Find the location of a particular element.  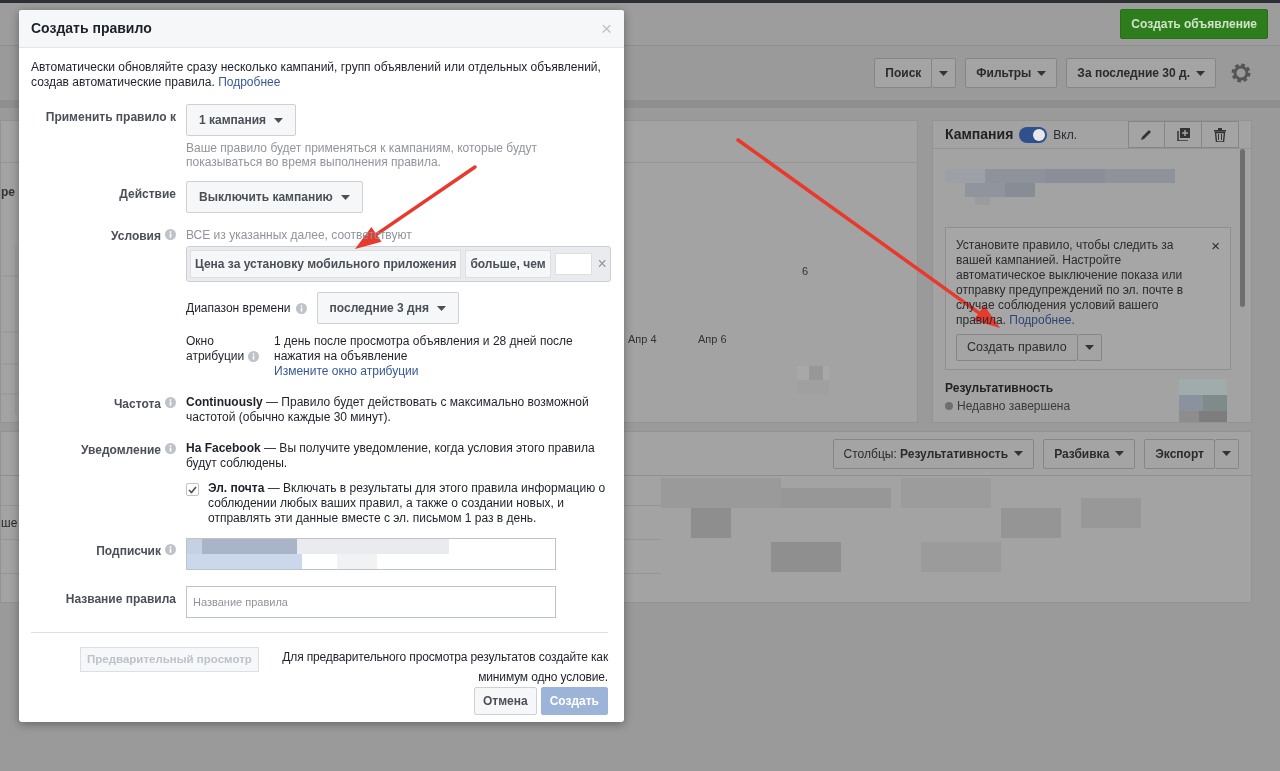

field-label: Применить правило к is located at coordinates (110, 117).